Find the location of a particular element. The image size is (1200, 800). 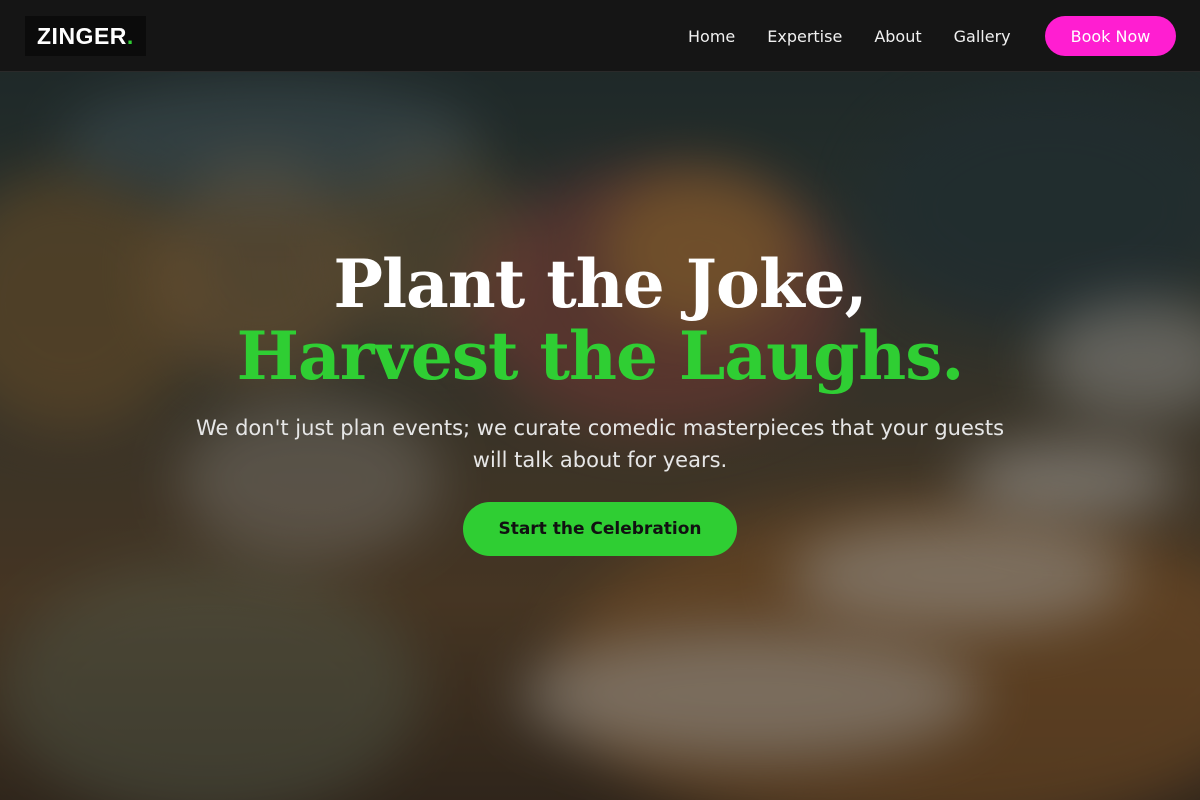

headline-line-1: Plant the Joke, is located at coordinates (600, 284).